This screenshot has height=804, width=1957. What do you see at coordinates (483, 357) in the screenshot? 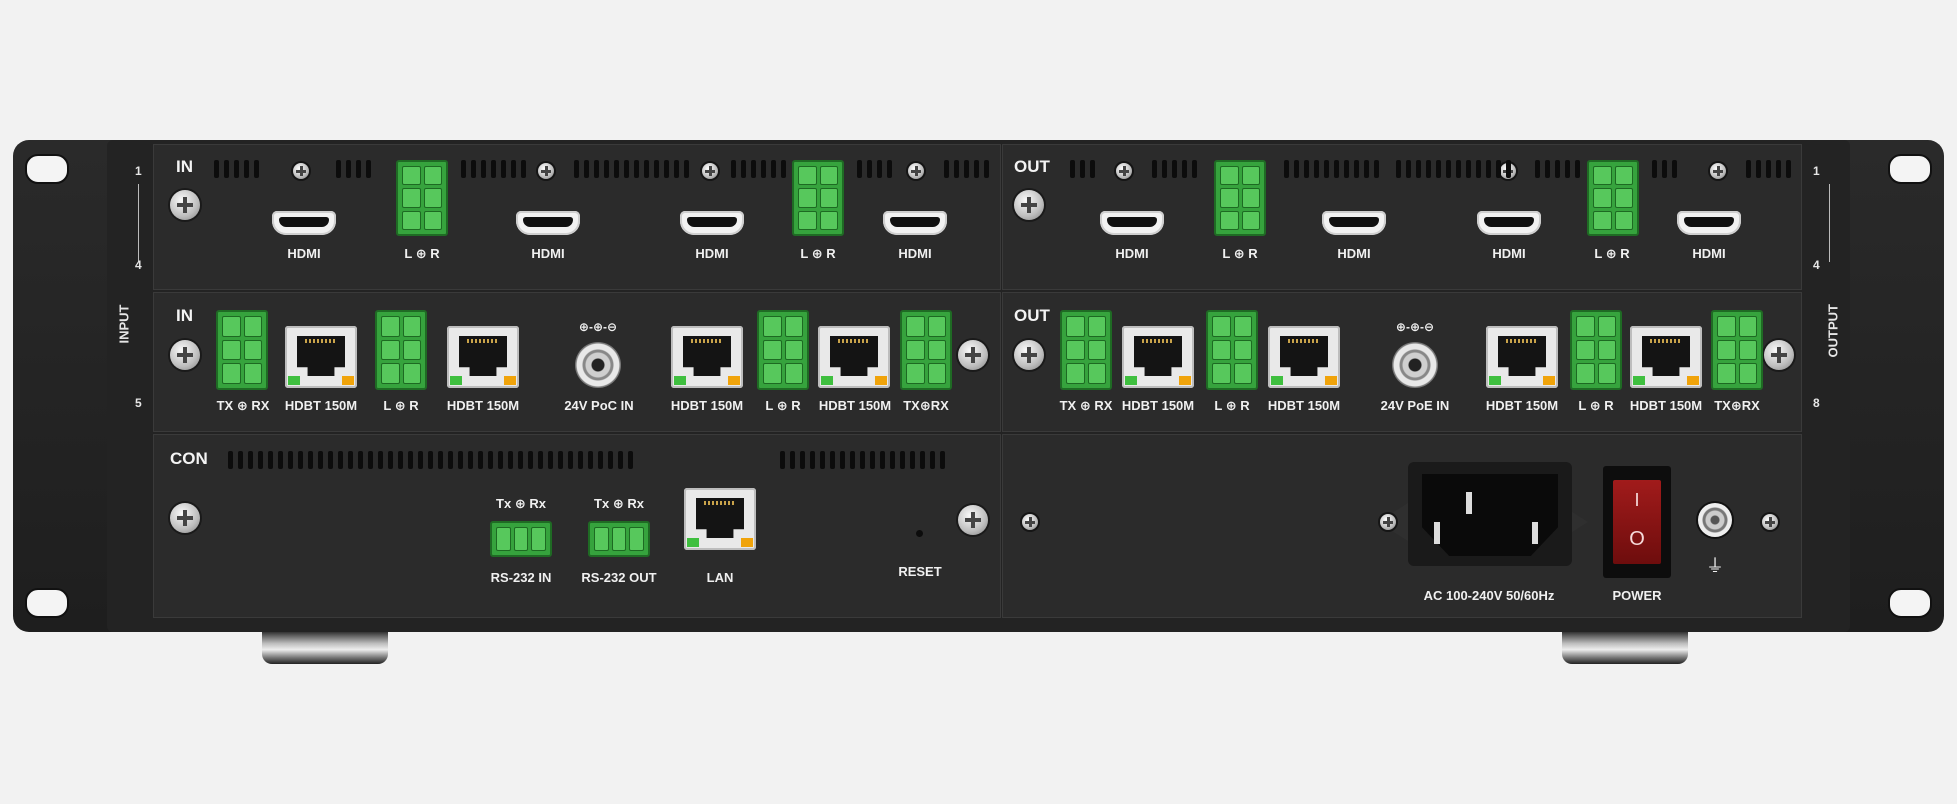
I see `hdbt-input-6-port` at bounding box center [483, 357].